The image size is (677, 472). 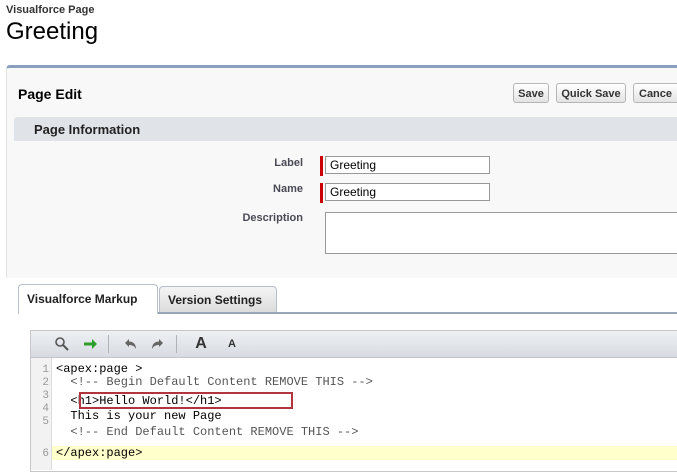 I want to click on tab-version-settings: Version Settings, so click(x=218, y=299).